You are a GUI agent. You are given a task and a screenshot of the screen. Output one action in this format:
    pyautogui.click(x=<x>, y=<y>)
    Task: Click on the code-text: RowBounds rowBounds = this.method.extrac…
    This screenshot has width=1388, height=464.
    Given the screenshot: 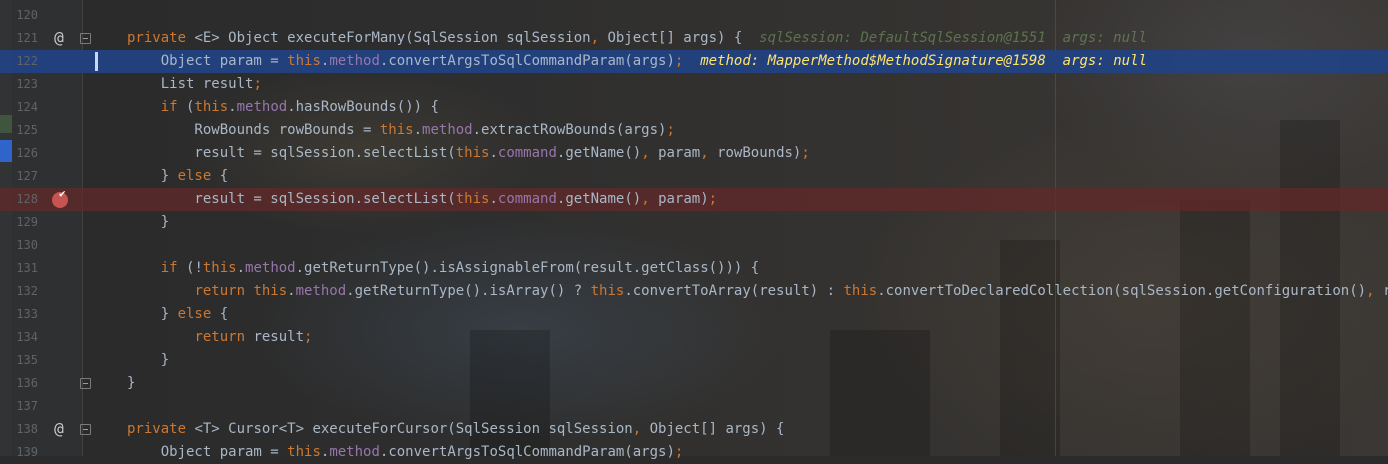 What is the action you would take?
    pyautogui.click(x=401, y=130)
    